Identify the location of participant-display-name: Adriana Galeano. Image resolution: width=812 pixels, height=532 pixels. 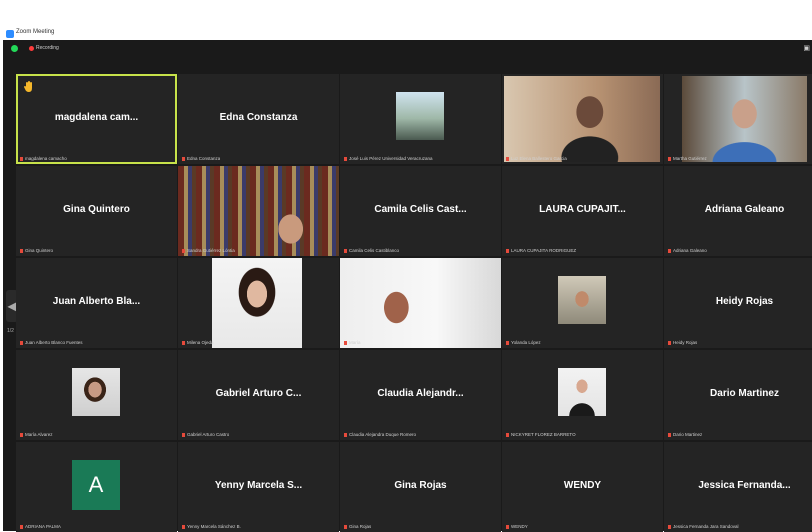
(744, 209).